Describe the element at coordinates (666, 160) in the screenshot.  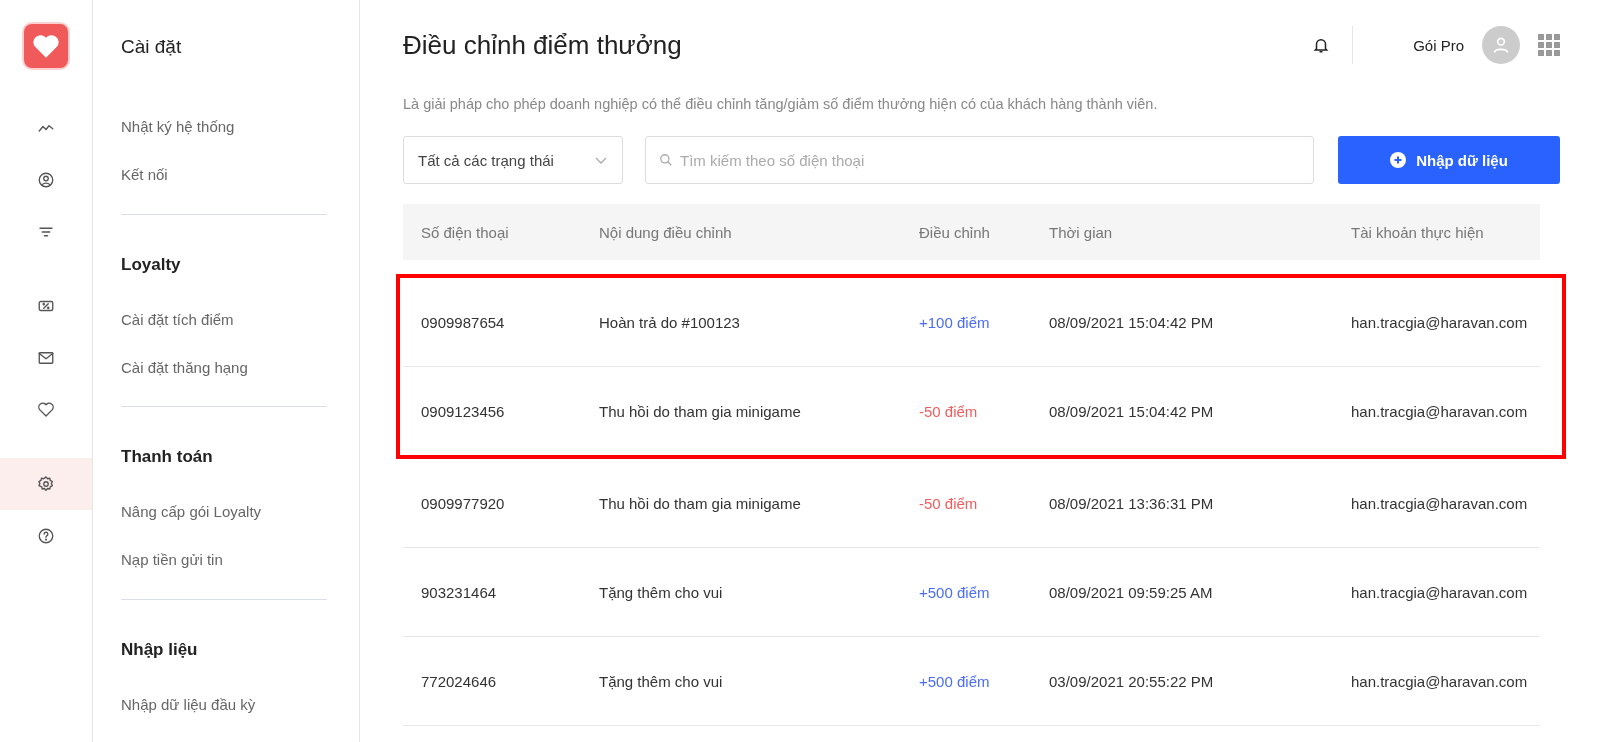
I see `search-icon` at that location.